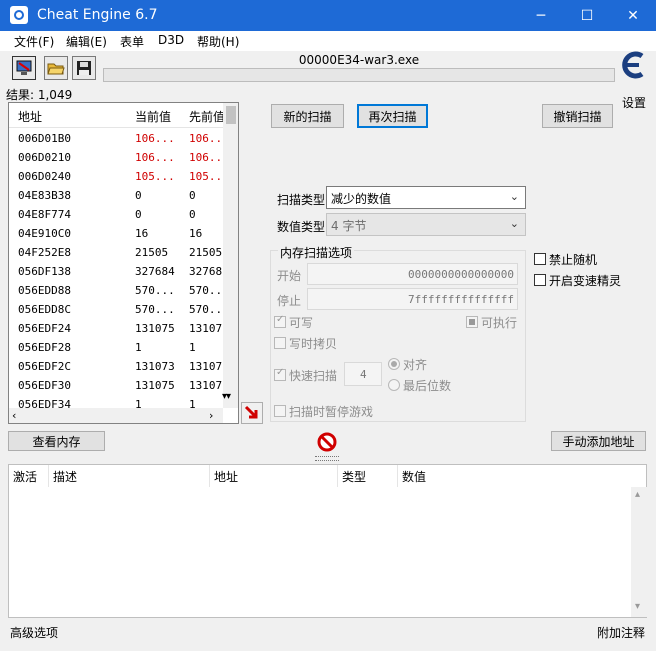  Describe the element at coordinates (192, 214) in the screenshot. I see `row-previous-value: 0` at that location.